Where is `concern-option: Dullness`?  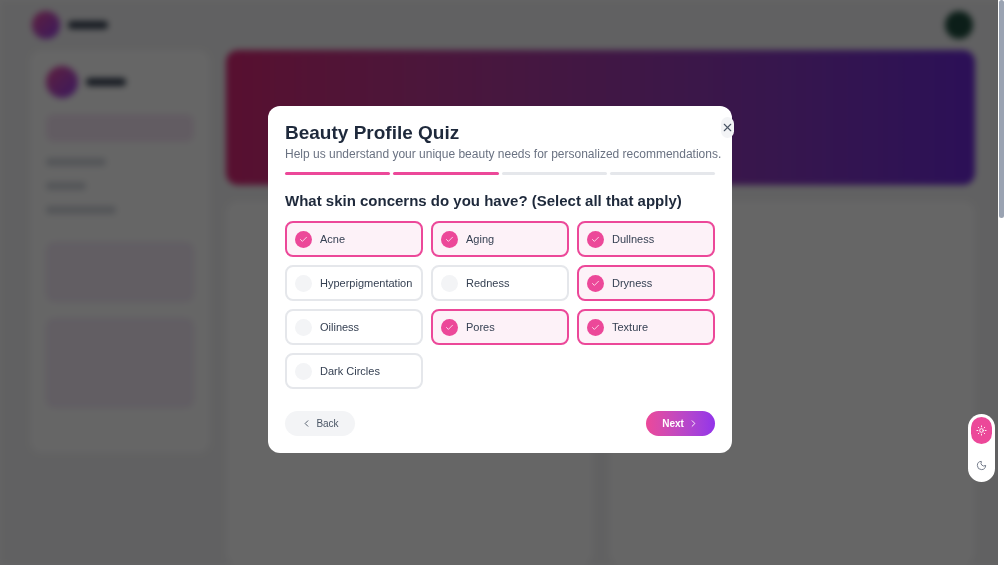 concern-option: Dullness is located at coordinates (646, 239).